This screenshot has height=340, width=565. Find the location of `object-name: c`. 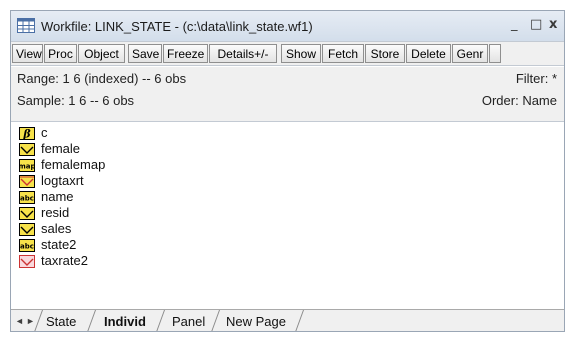

object-name: c is located at coordinates (44, 132).